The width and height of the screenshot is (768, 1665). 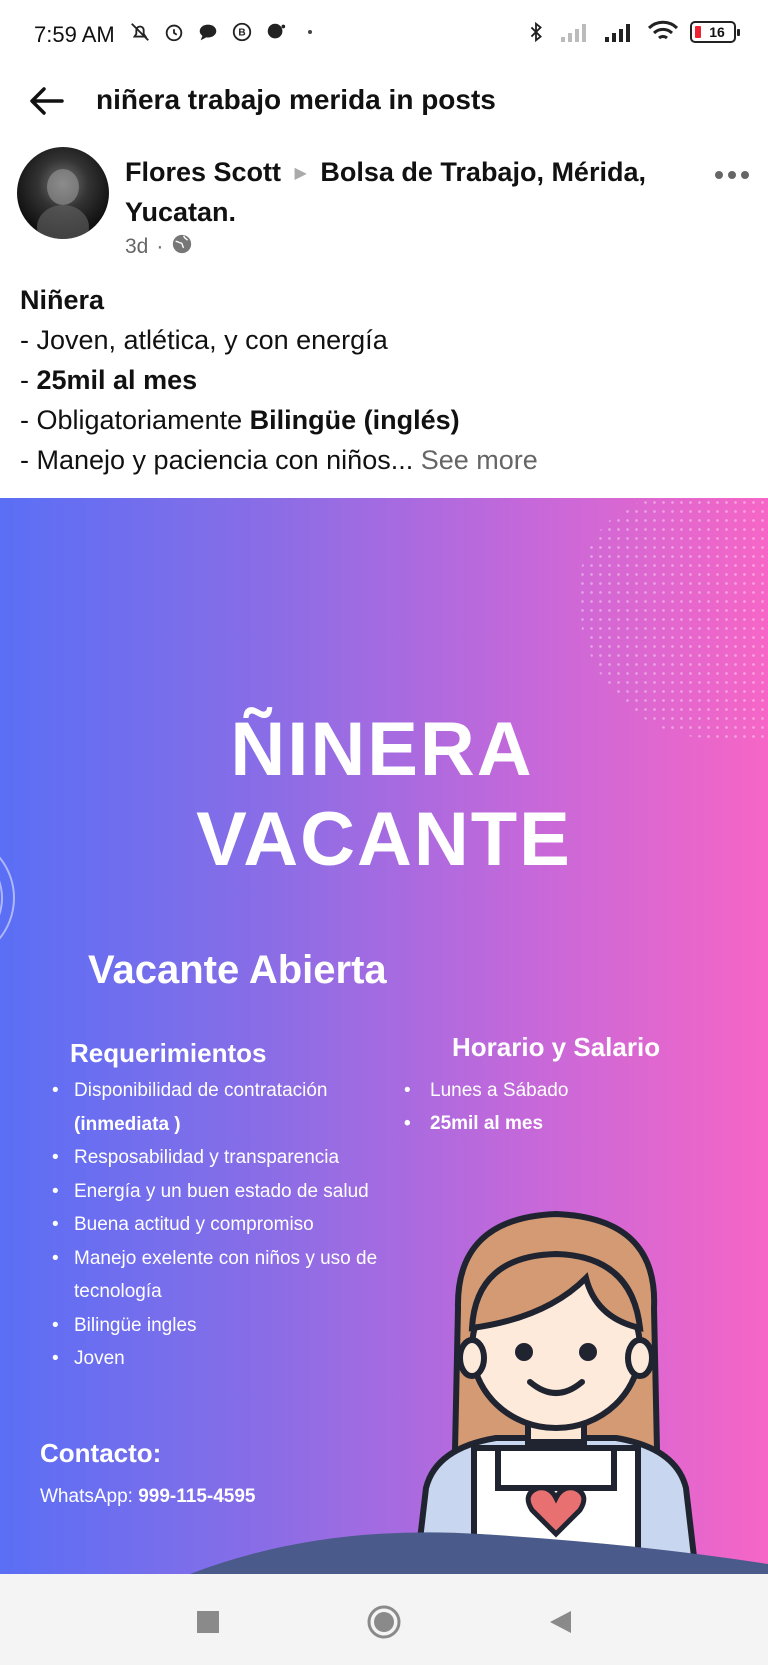 What do you see at coordinates (222, 1359) in the screenshot?
I see `requirement-item: Joven` at bounding box center [222, 1359].